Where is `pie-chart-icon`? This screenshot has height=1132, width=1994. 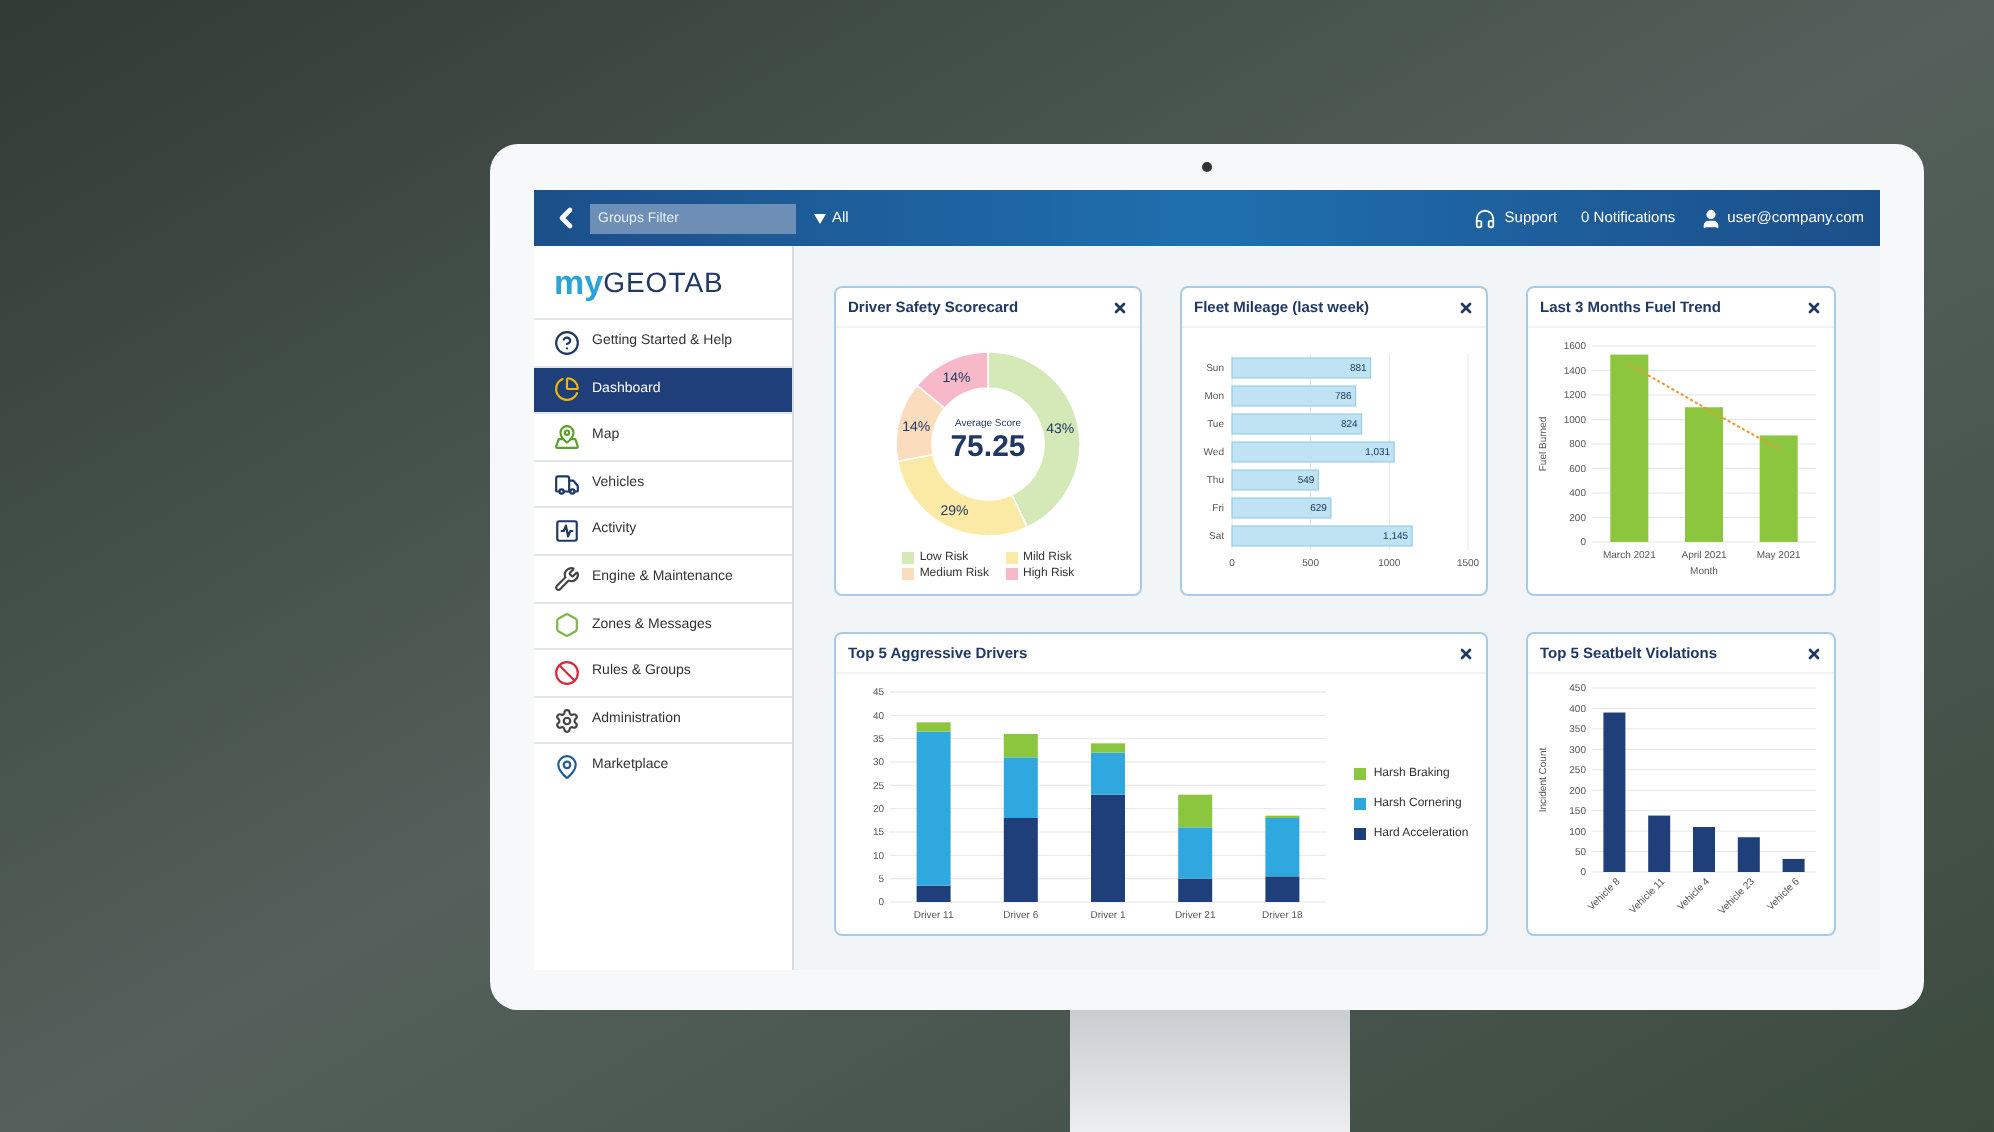 pie-chart-icon is located at coordinates (567, 389).